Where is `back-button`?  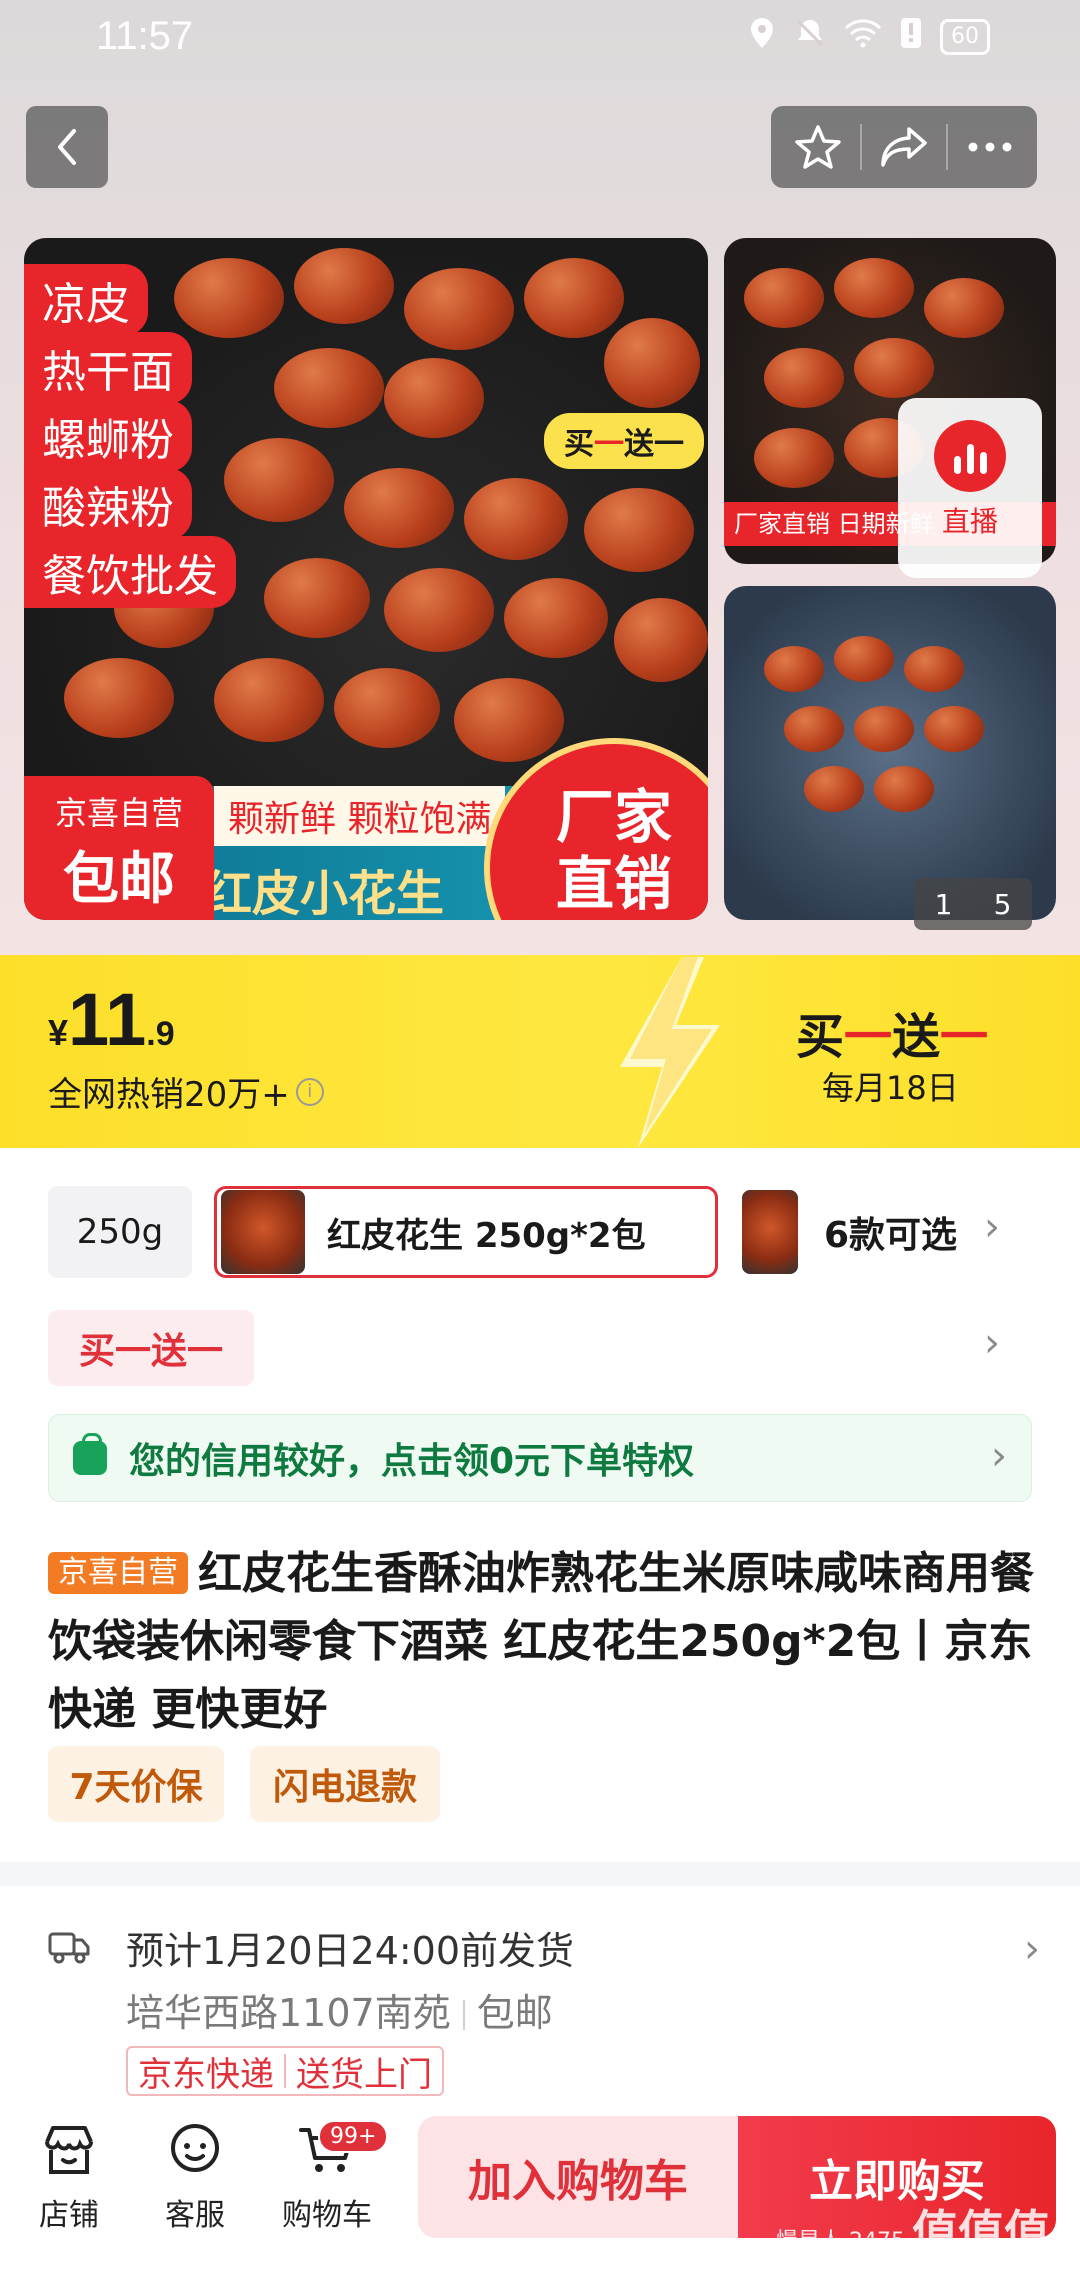
back-button is located at coordinates (67, 147).